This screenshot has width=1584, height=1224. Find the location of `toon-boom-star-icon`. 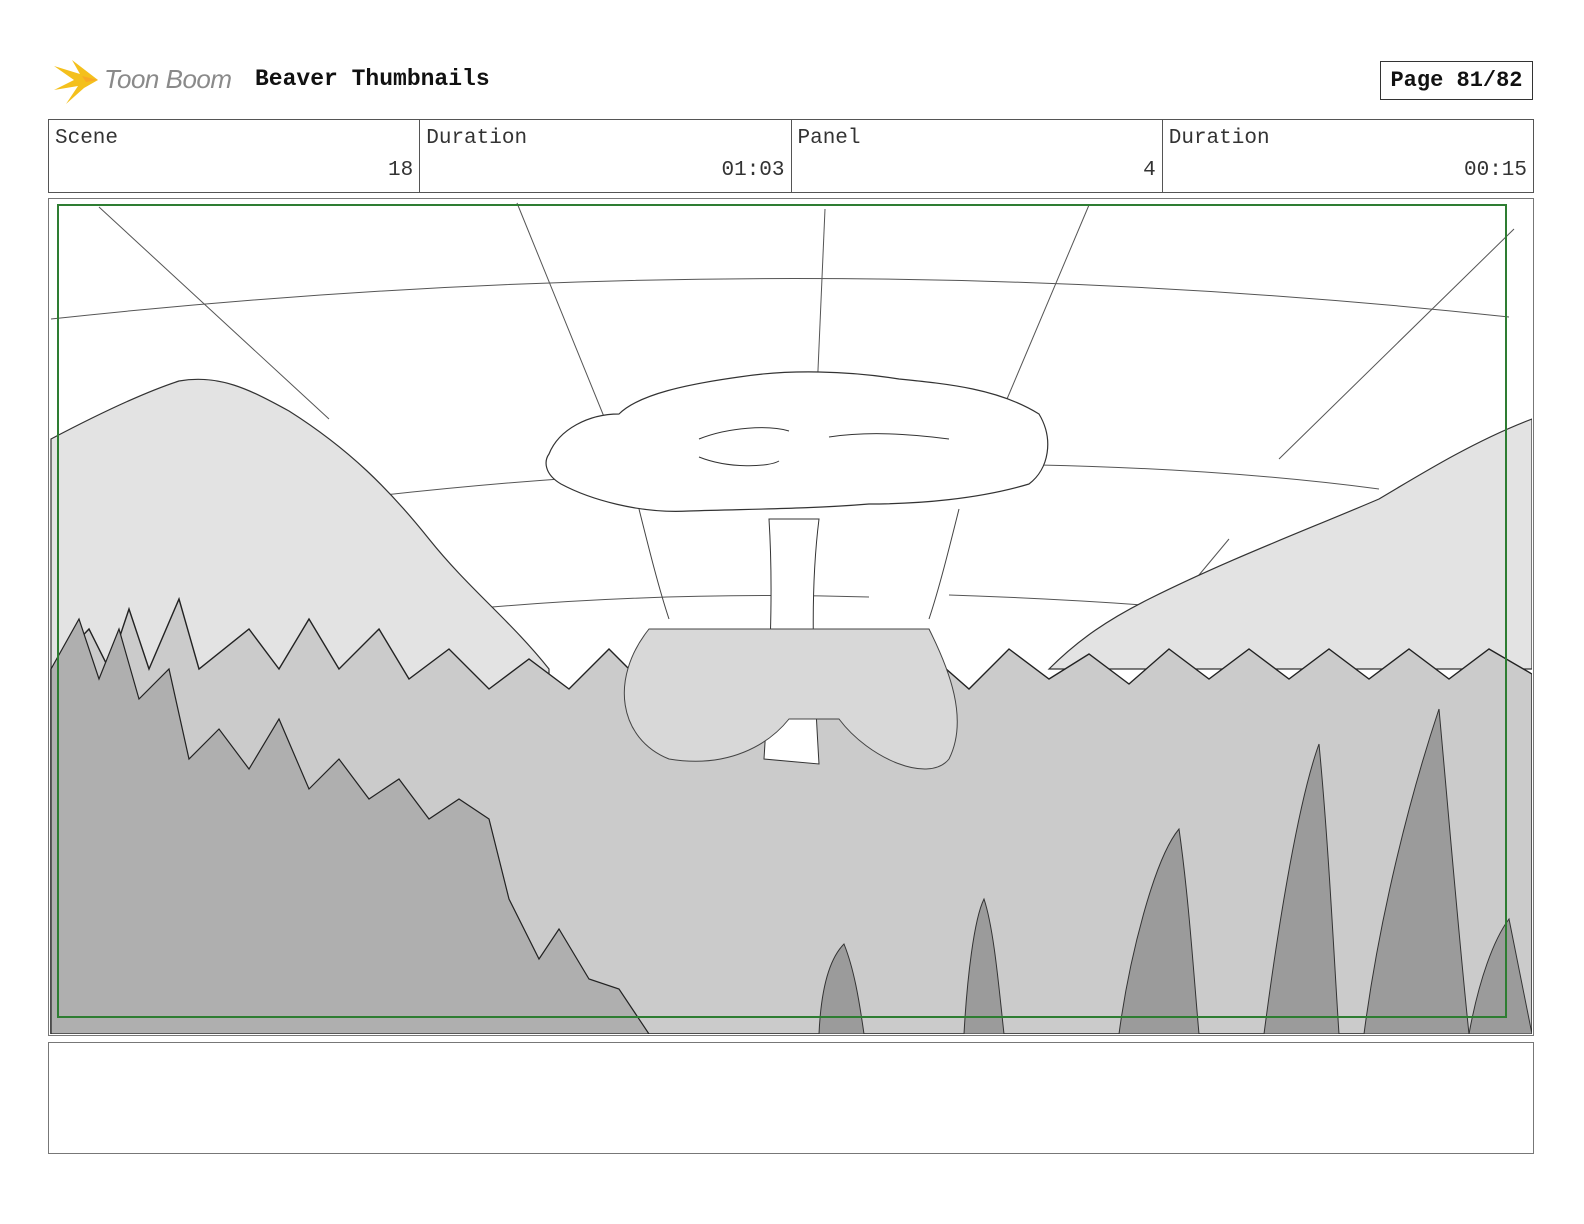

toon-boom-star-icon is located at coordinates (76, 82).